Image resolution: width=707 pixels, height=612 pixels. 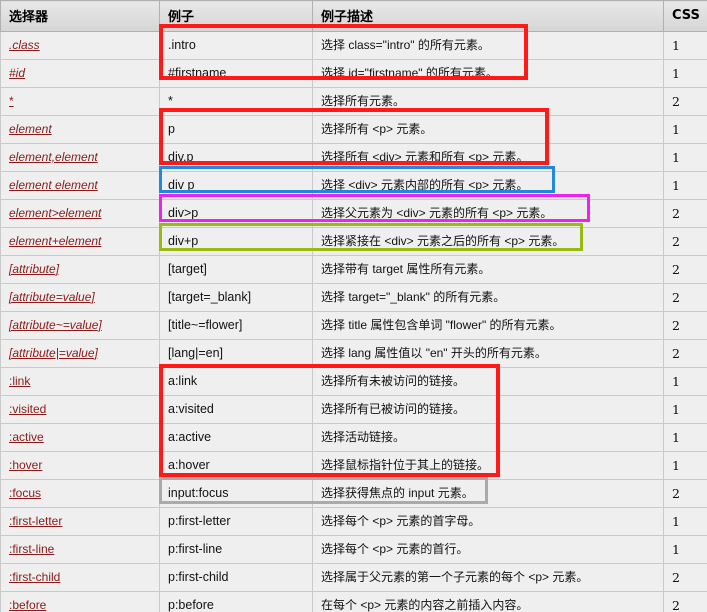 What do you see at coordinates (488, 325) in the screenshot?
I see `description-cell: 选择 title 属性包含单词 "flower" 的所有元素。` at bounding box center [488, 325].